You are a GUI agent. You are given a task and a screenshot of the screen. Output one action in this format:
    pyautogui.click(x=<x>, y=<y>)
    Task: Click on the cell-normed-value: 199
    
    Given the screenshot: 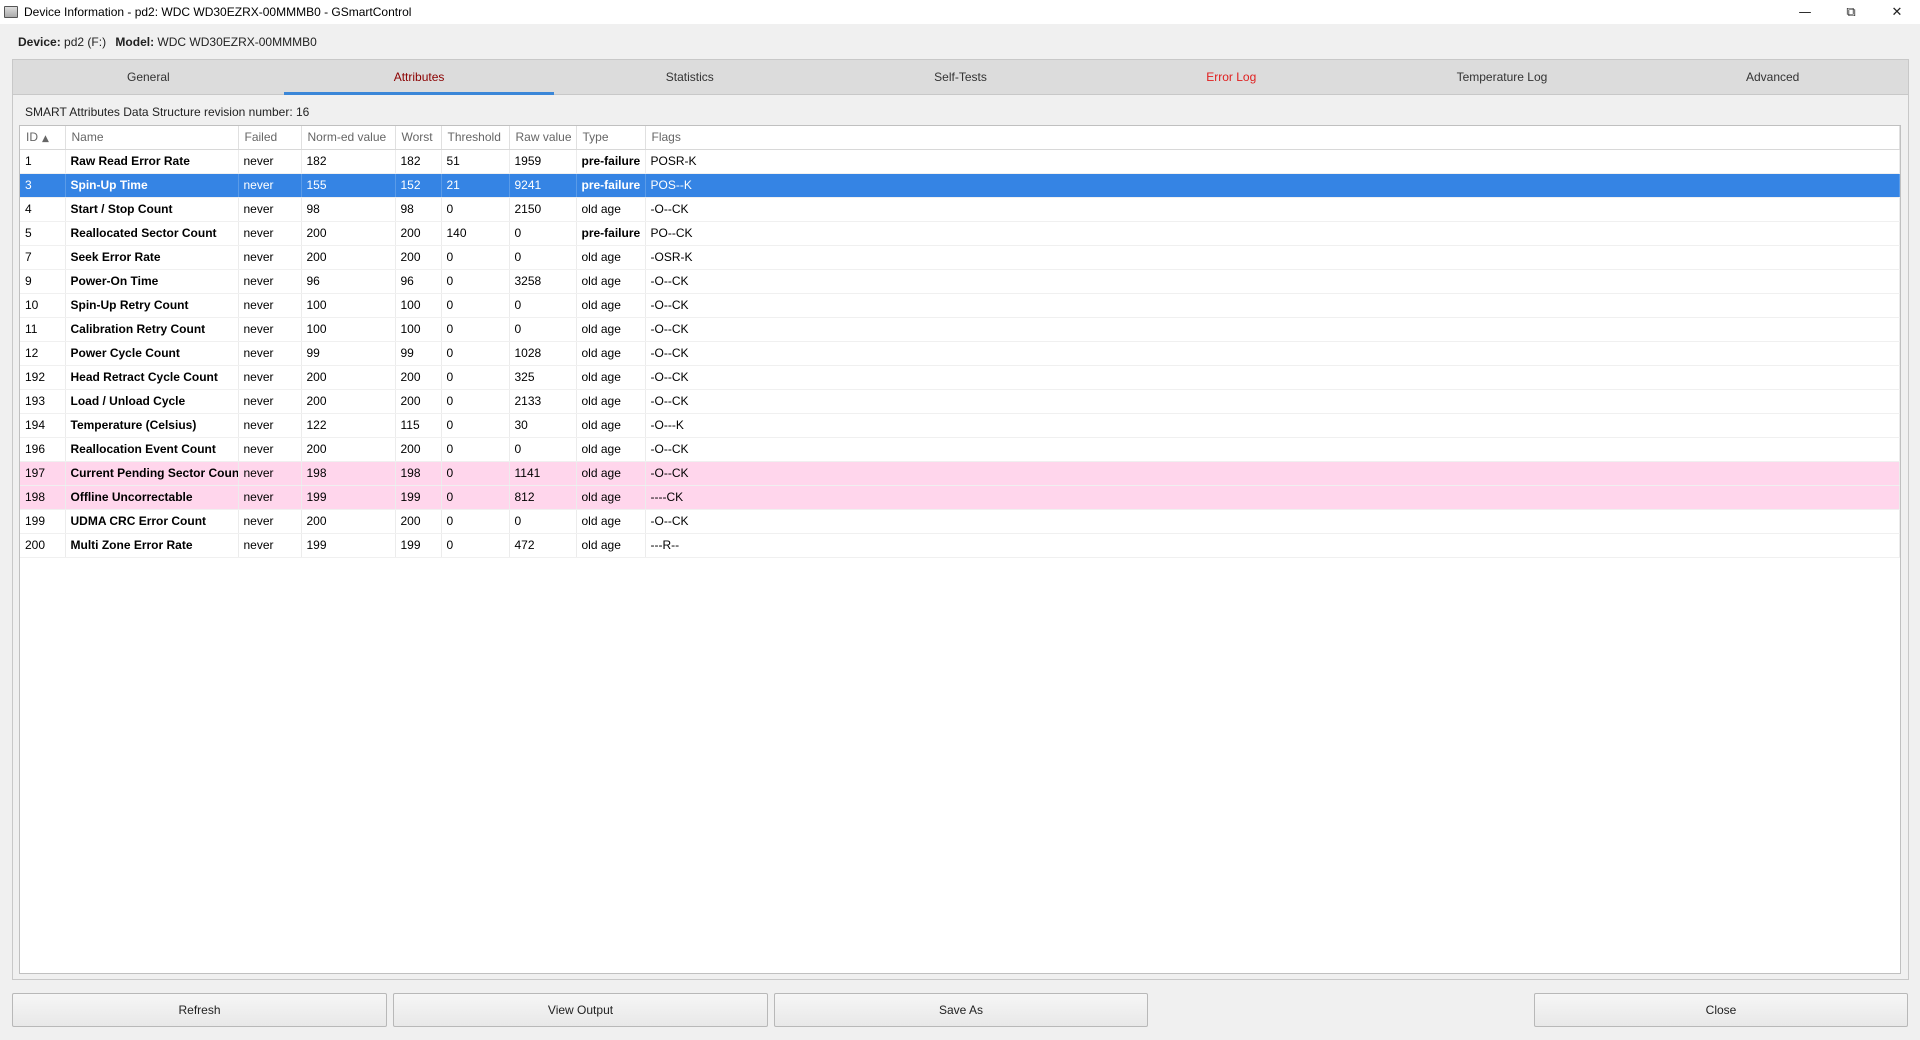 What is the action you would take?
    pyautogui.click(x=348, y=545)
    